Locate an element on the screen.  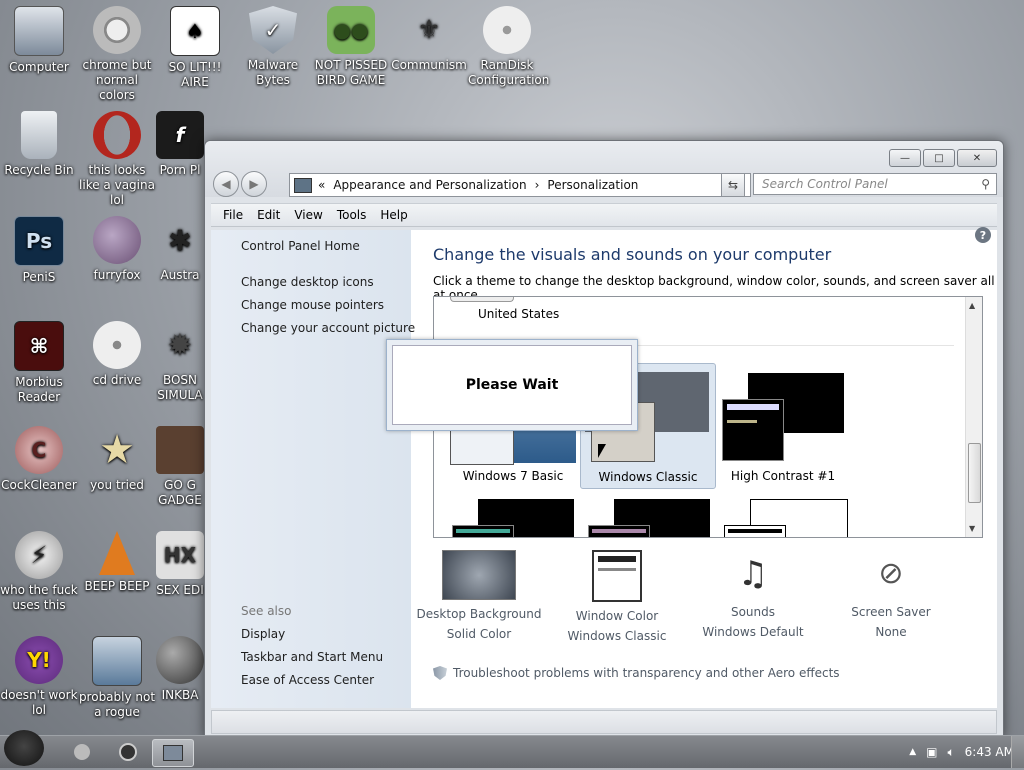
scroll-up-icon: ▲ is located at coordinates (972, 305).